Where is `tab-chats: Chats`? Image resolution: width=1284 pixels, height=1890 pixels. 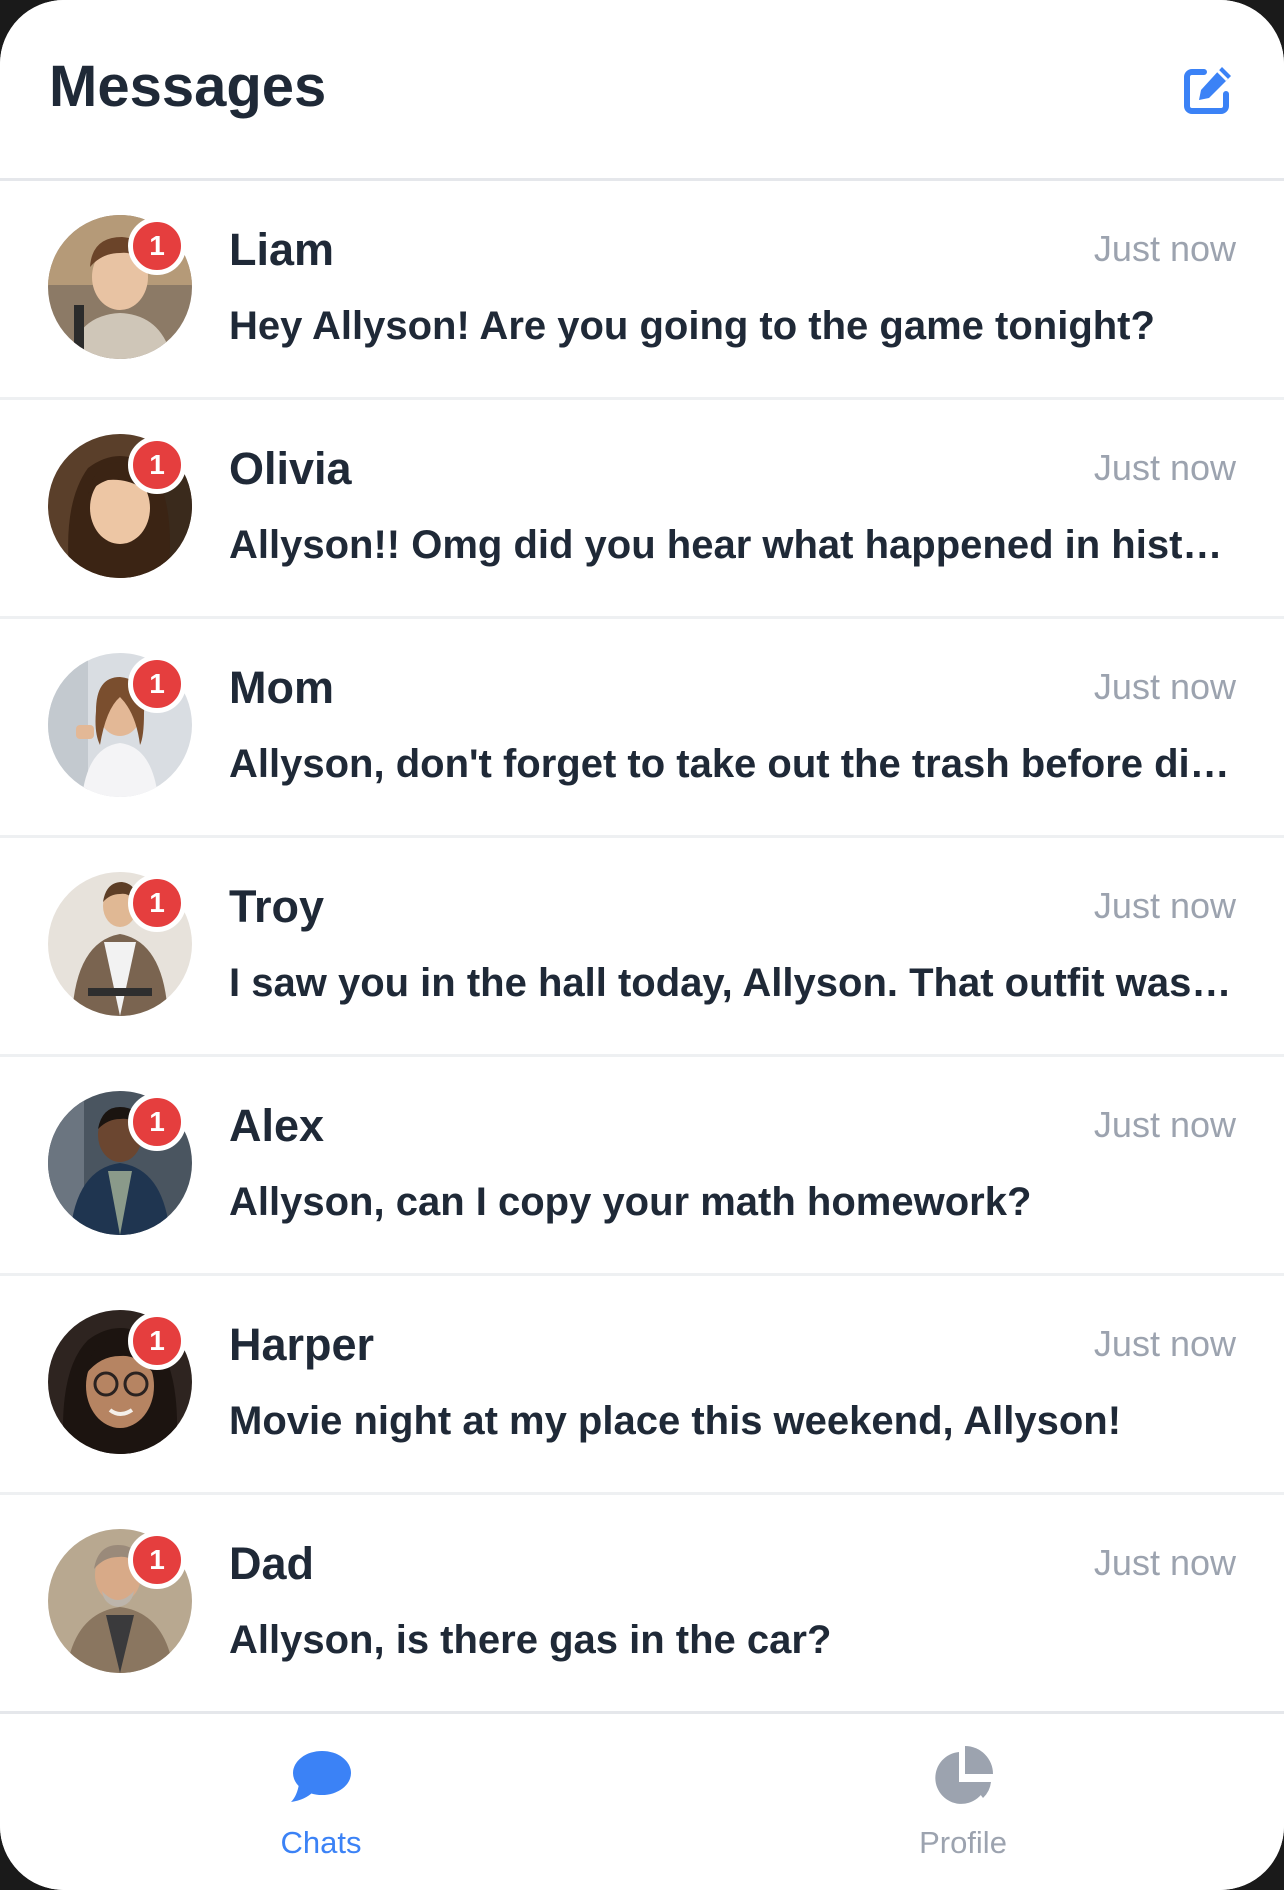
tab-chats: Chats is located at coordinates (321, 1802).